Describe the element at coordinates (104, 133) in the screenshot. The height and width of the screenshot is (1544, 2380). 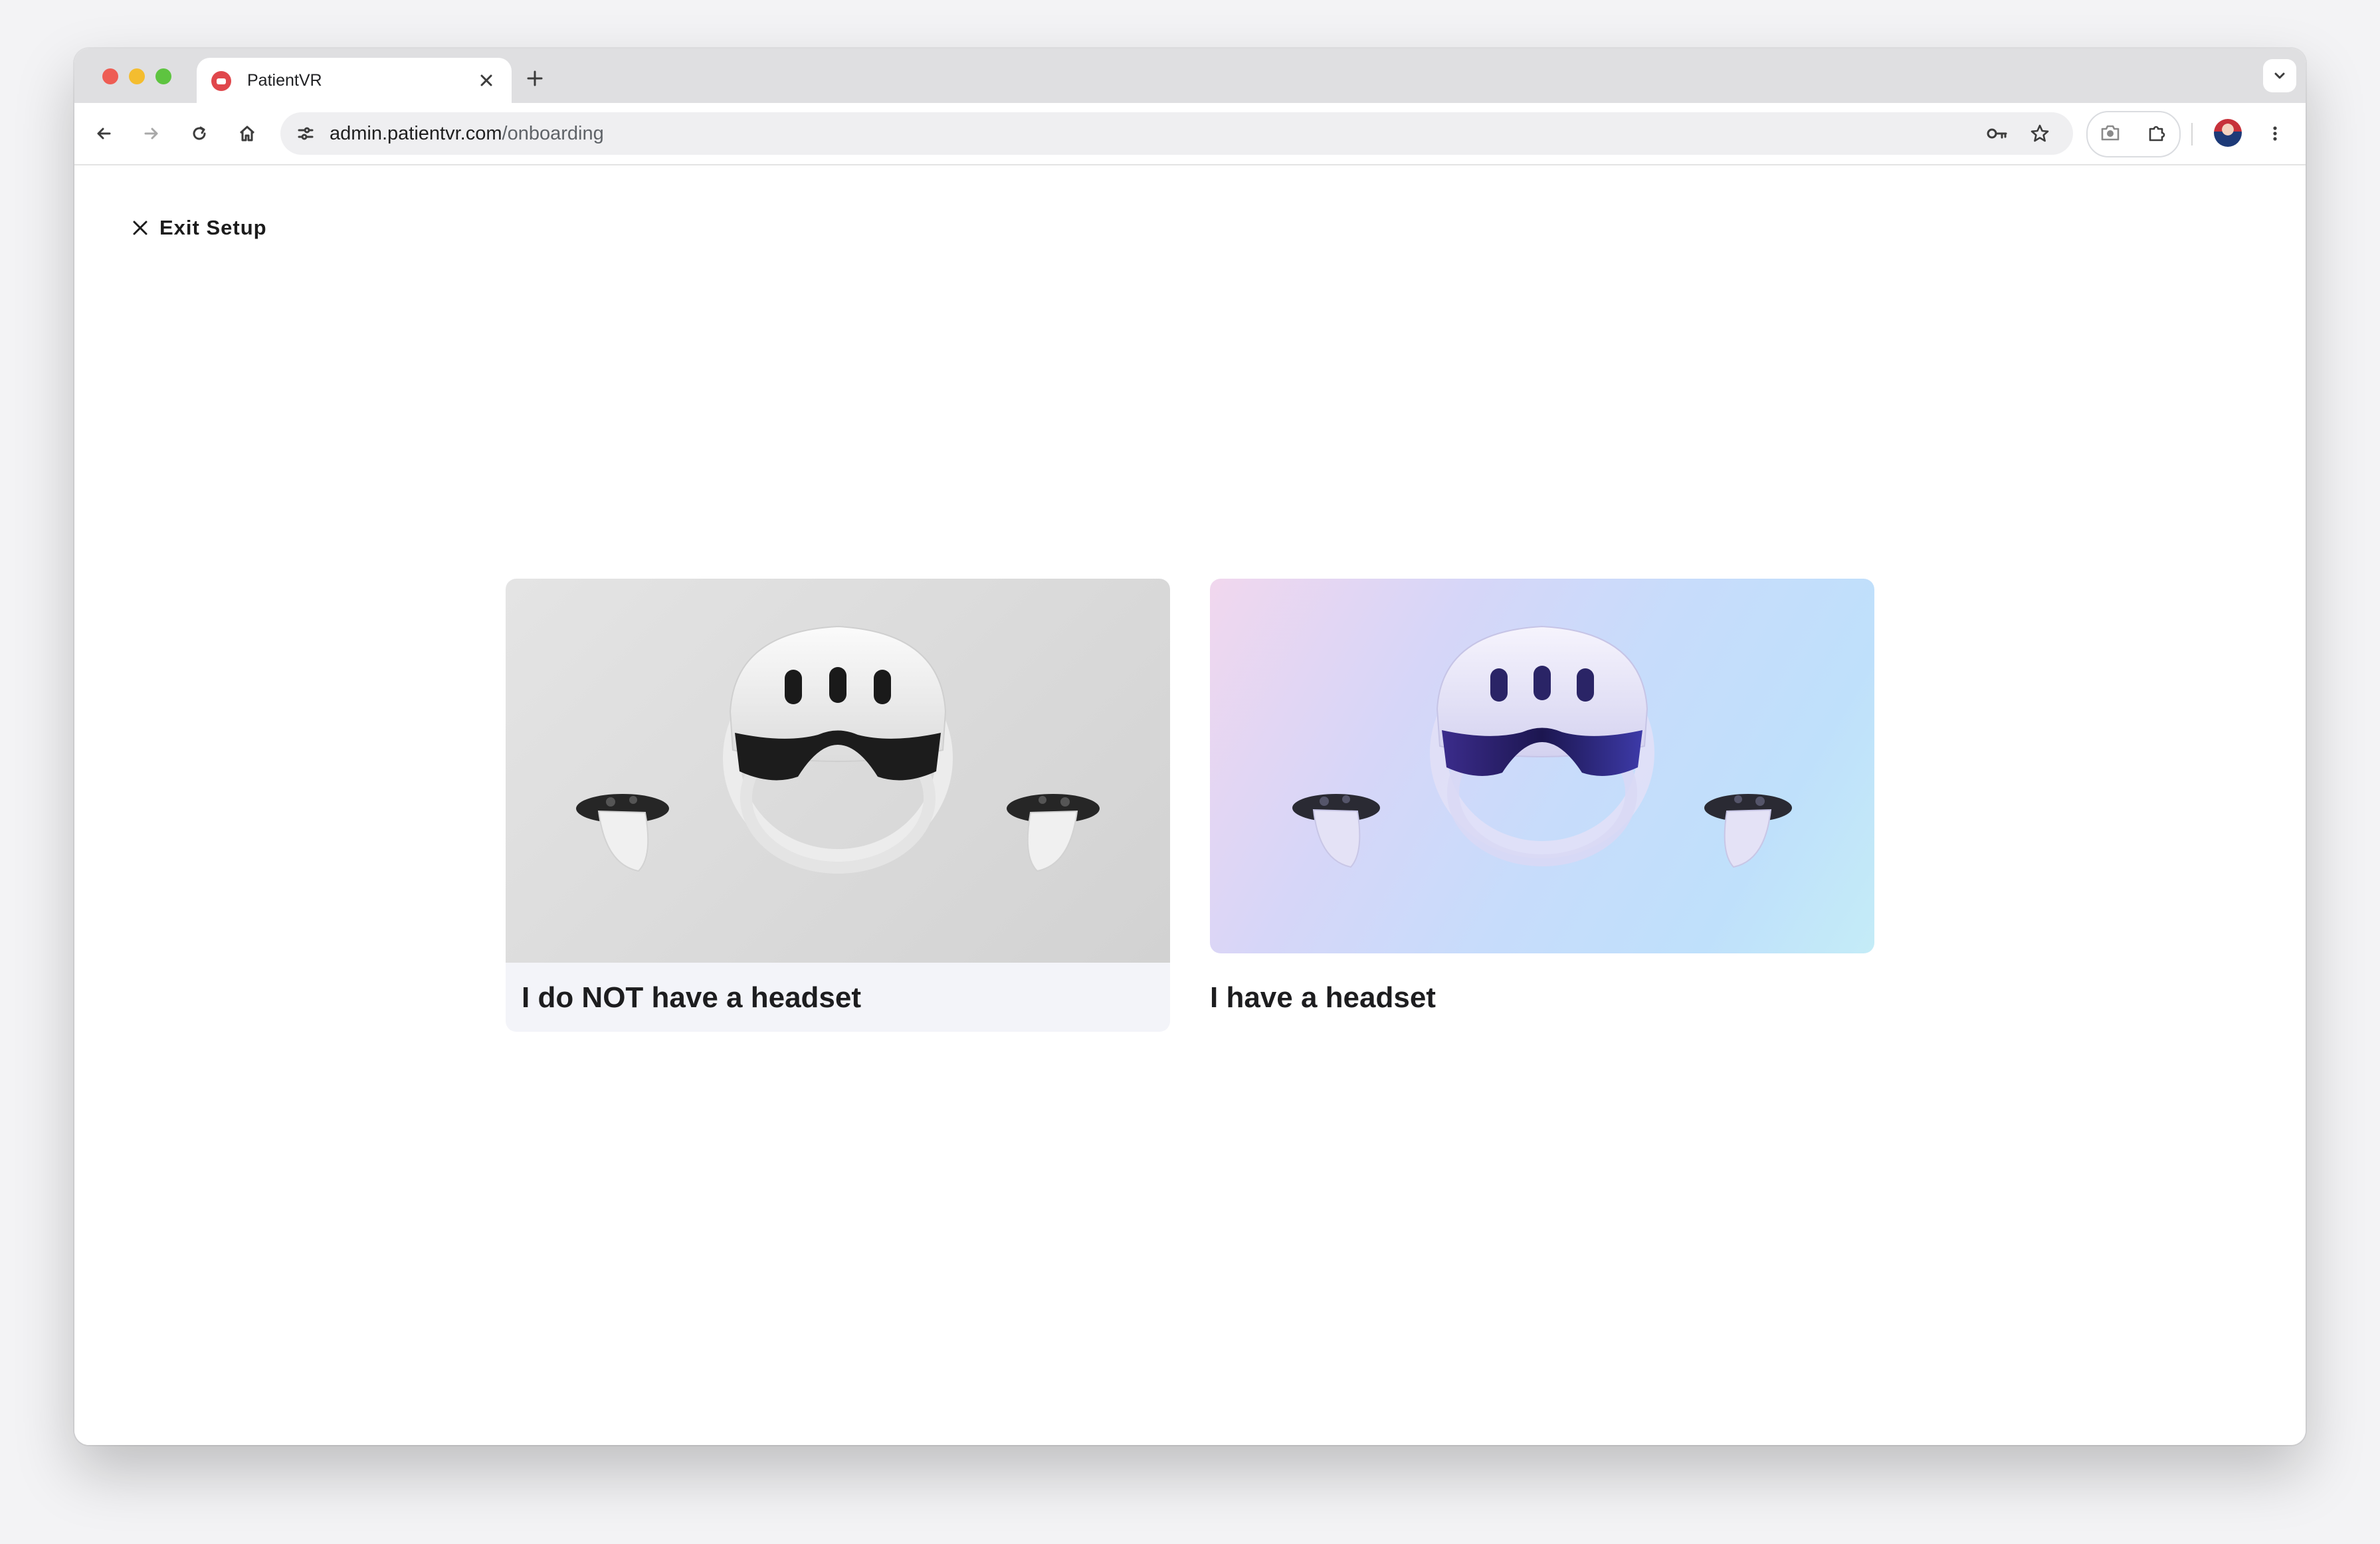
I see `back-arrow-icon` at that location.